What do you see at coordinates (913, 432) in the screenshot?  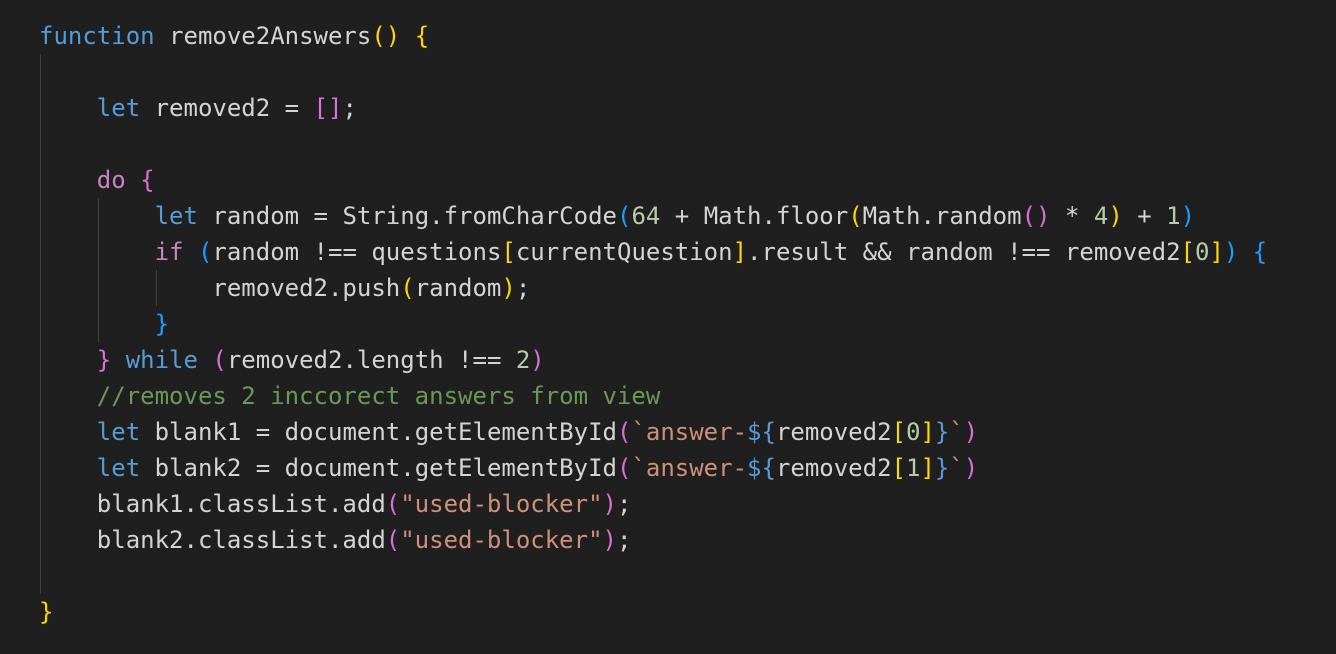 I see `code-token: 0` at bounding box center [913, 432].